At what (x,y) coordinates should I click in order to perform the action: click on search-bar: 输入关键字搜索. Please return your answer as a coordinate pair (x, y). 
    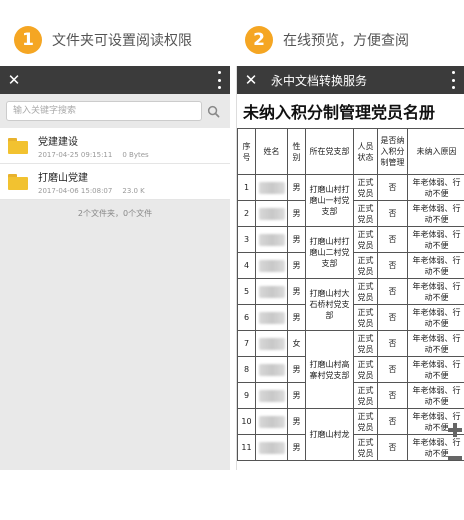
    Looking at the image, I should click on (115, 111).